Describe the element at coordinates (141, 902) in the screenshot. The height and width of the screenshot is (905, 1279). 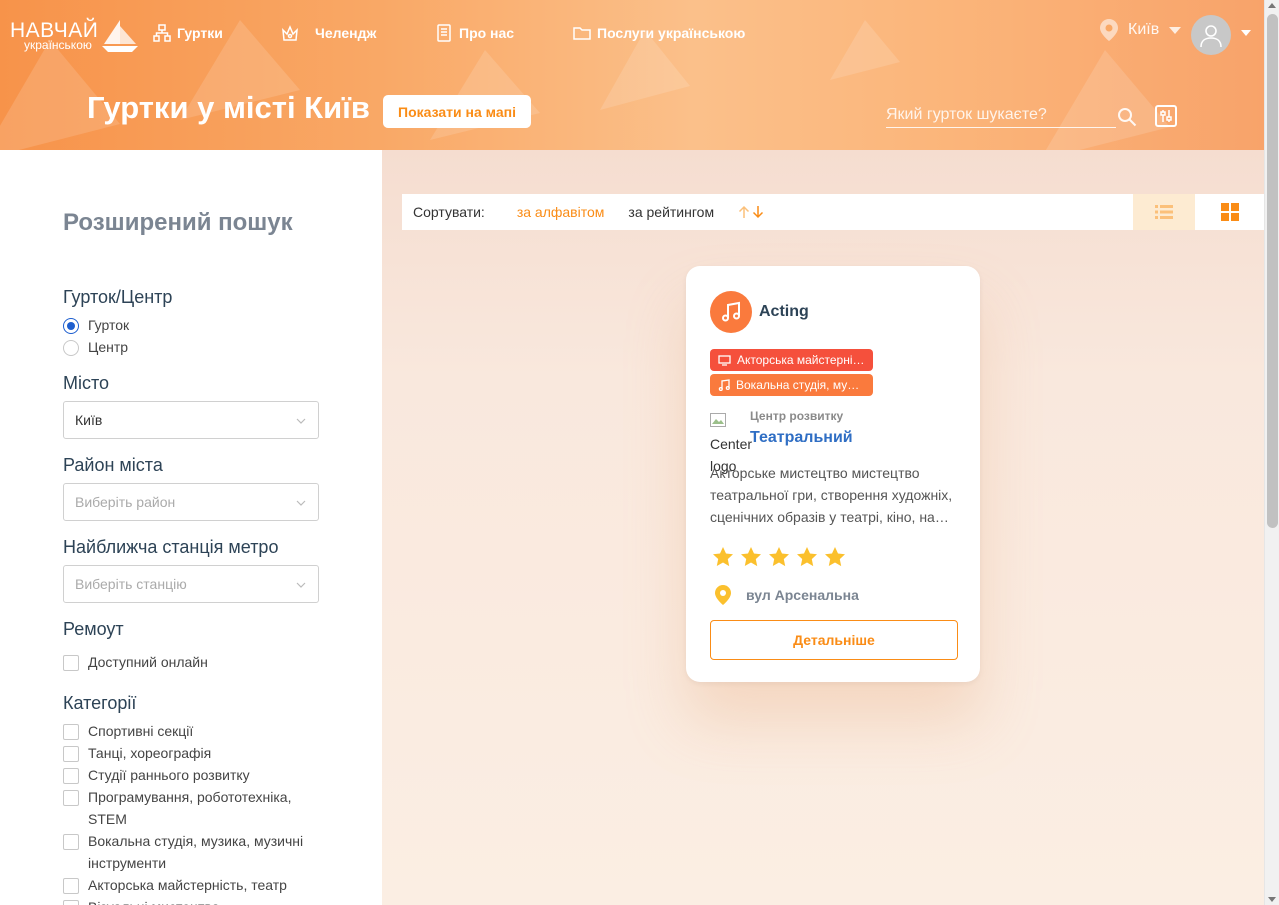
I see `category-checkbox: Візуальні мистецтва` at that location.